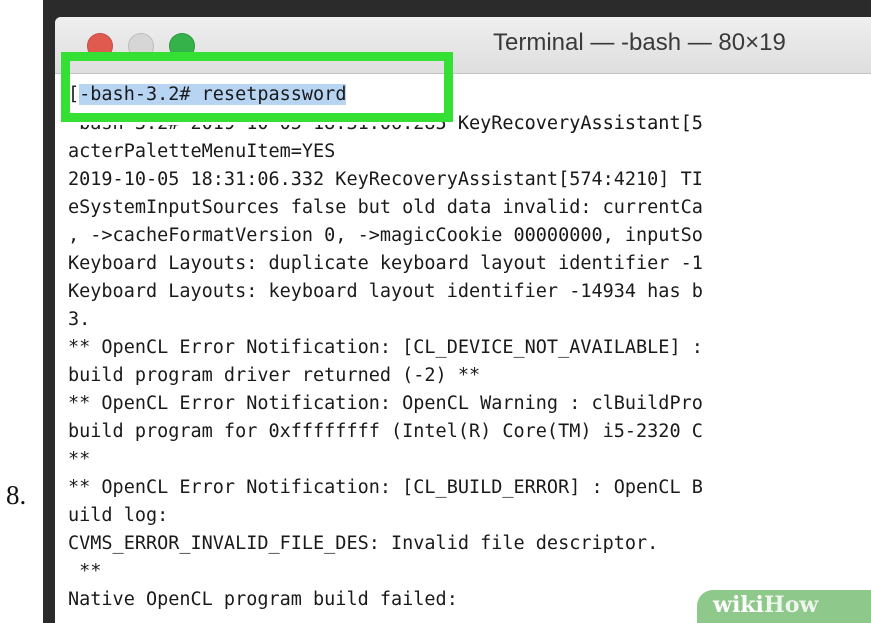  I want to click on watermark-part-2: How, so click(791, 605).